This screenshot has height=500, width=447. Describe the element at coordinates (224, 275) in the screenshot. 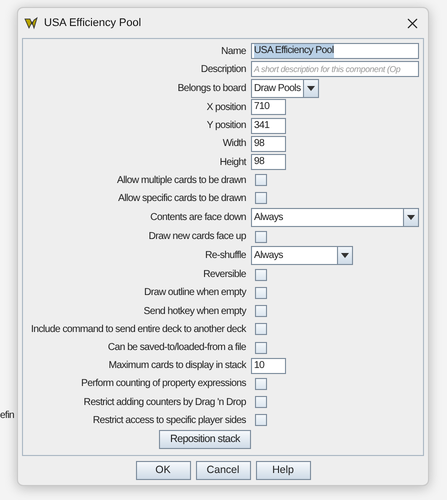

I see `field-label: Reversible` at that location.